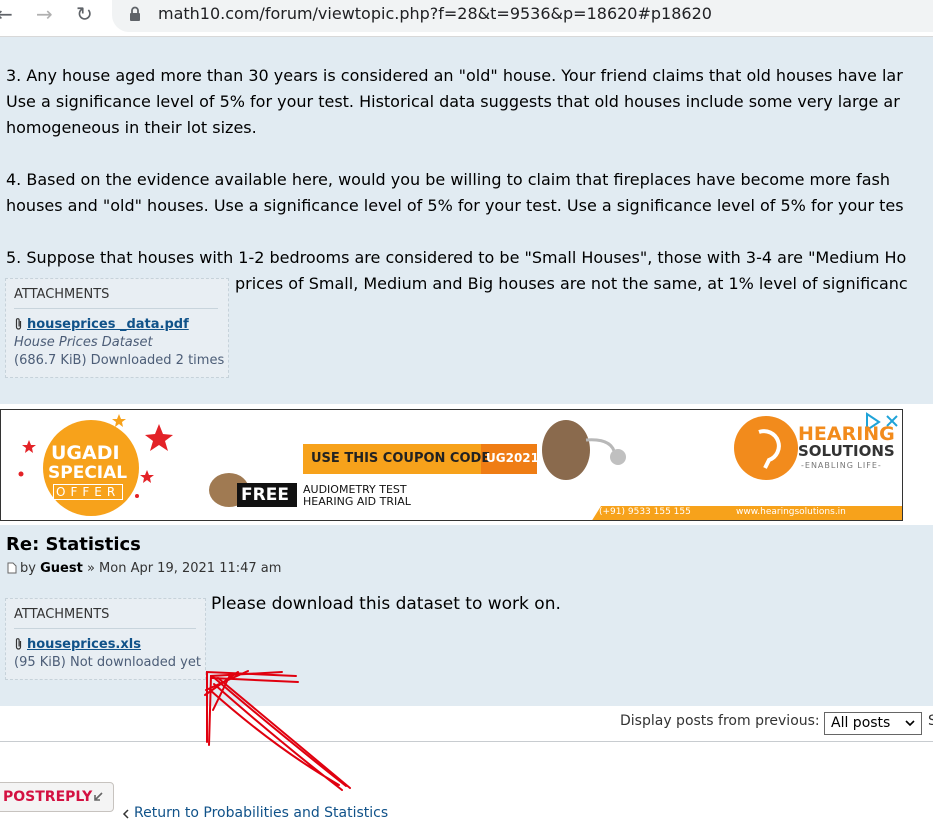 Image resolution: width=933 pixels, height=821 pixels. What do you see at coordinates (6, 14) in the screenshot?
I see `back-icon: ←` at bounding box center [6, 14].